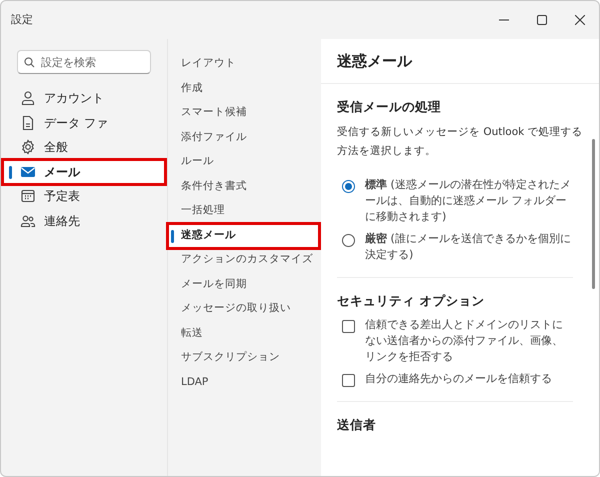 This screenshot has width=600, height=477. What do you see at coordinates (243, 236) in the screenshot?
I see `subnav-item: 迷惑メール` at bounding box center [243, 236].